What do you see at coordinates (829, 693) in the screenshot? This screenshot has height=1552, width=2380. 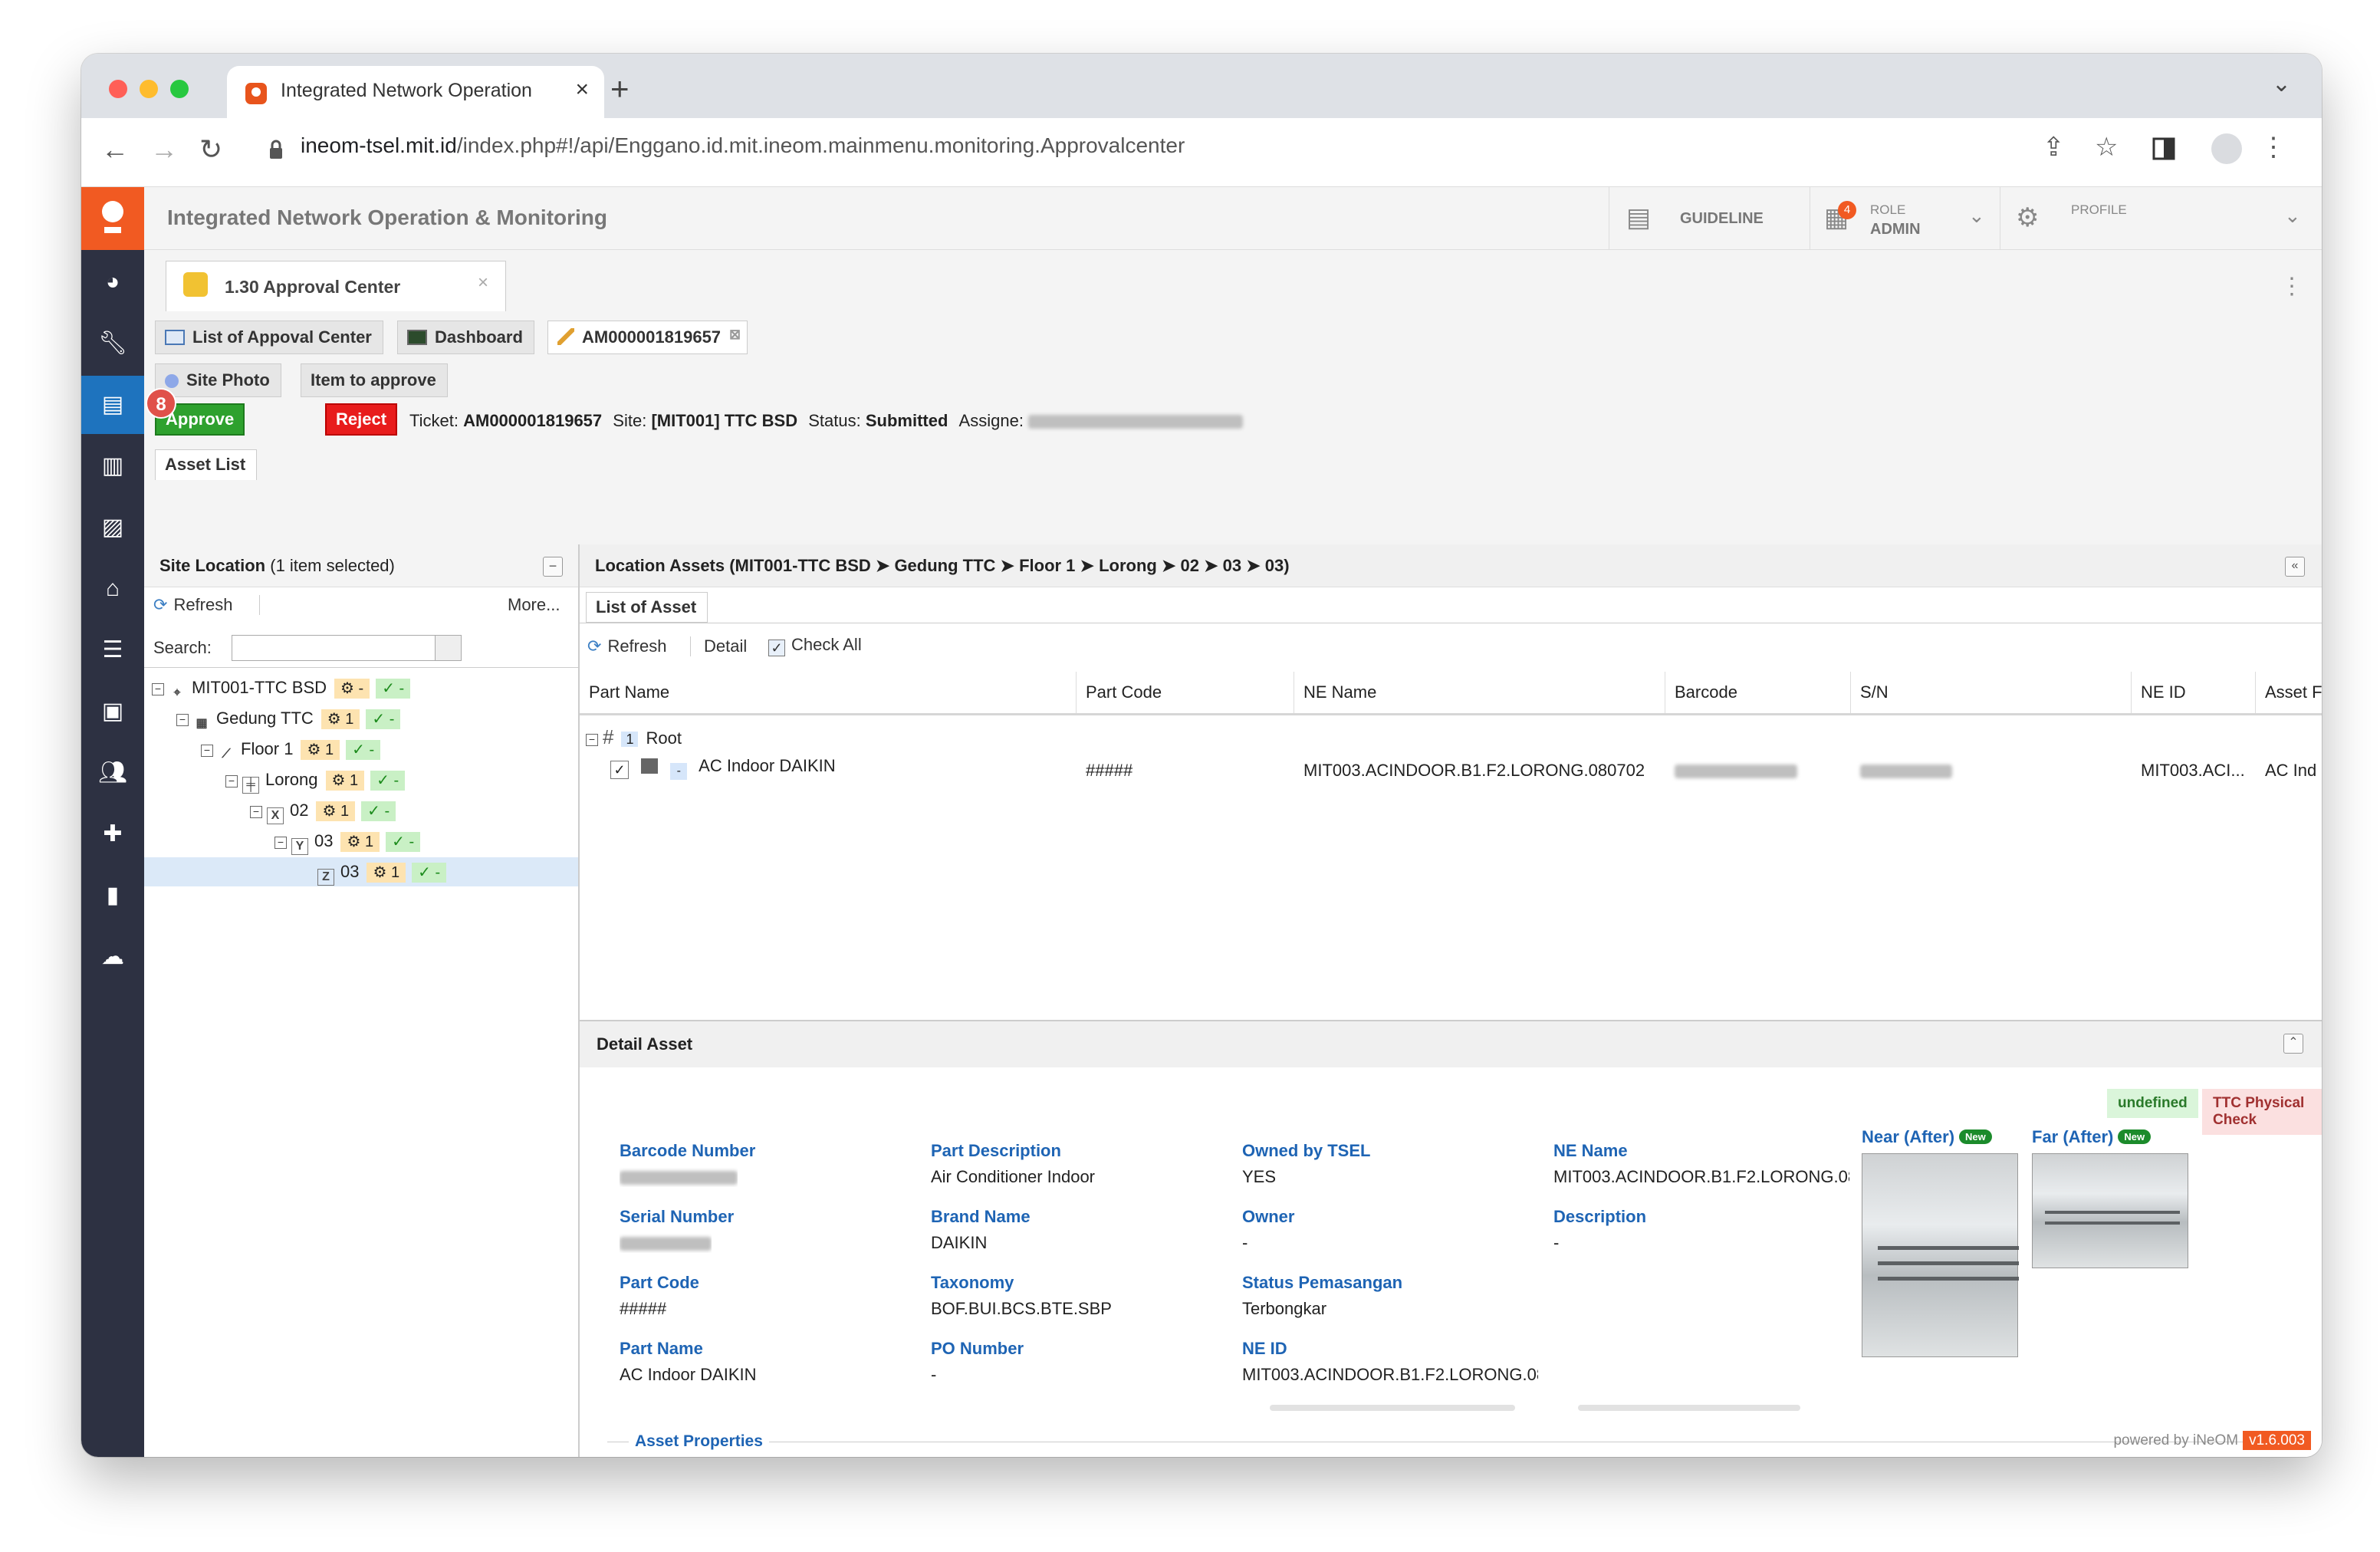 I see `col-header-part-name: Part Name` at bounding box center [829, 693].